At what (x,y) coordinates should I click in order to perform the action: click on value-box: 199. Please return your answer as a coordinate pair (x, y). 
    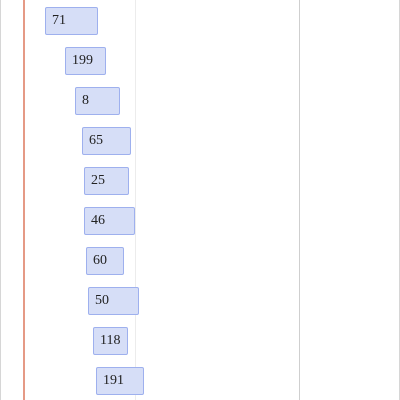
    Looking at the image, I should click on (85, 61).